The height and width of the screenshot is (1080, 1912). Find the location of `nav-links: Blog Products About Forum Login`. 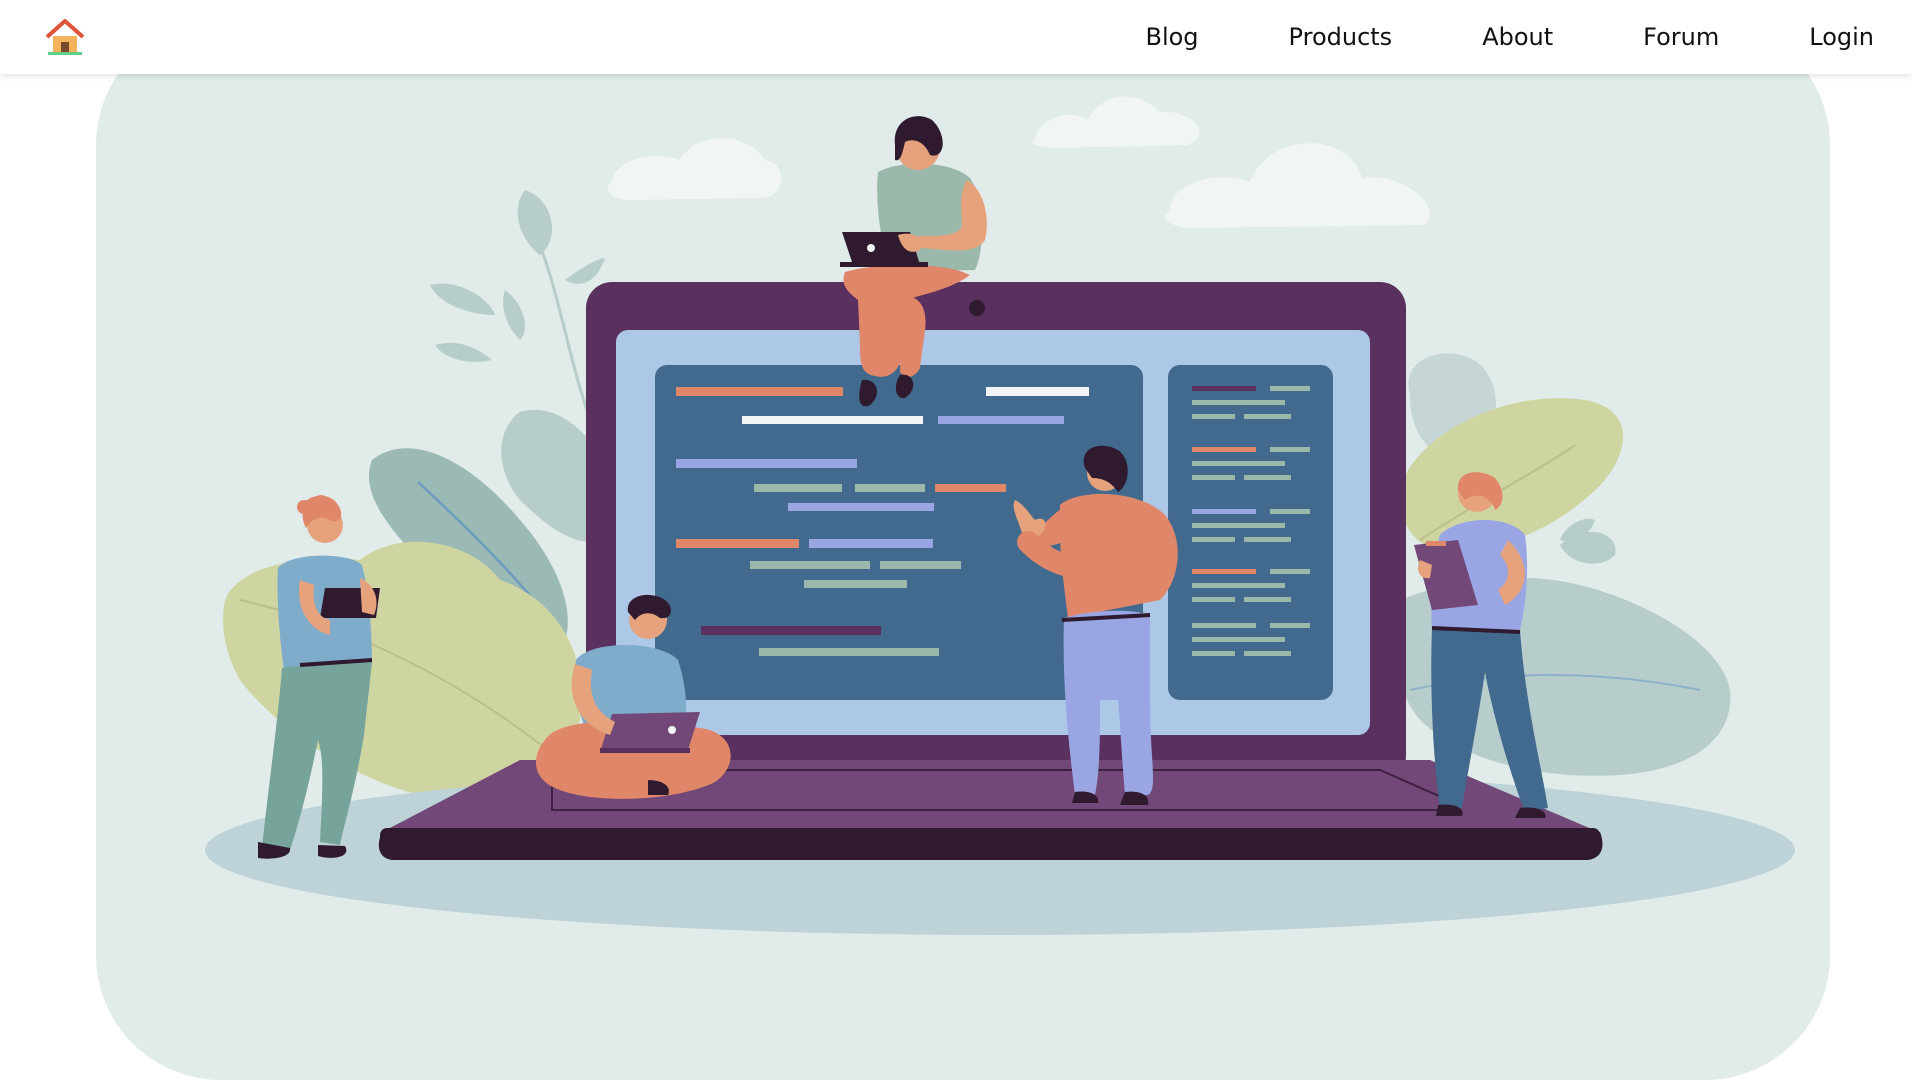

nav-links: Blog Products About Forum Login is located at coordinates (1509, 37).